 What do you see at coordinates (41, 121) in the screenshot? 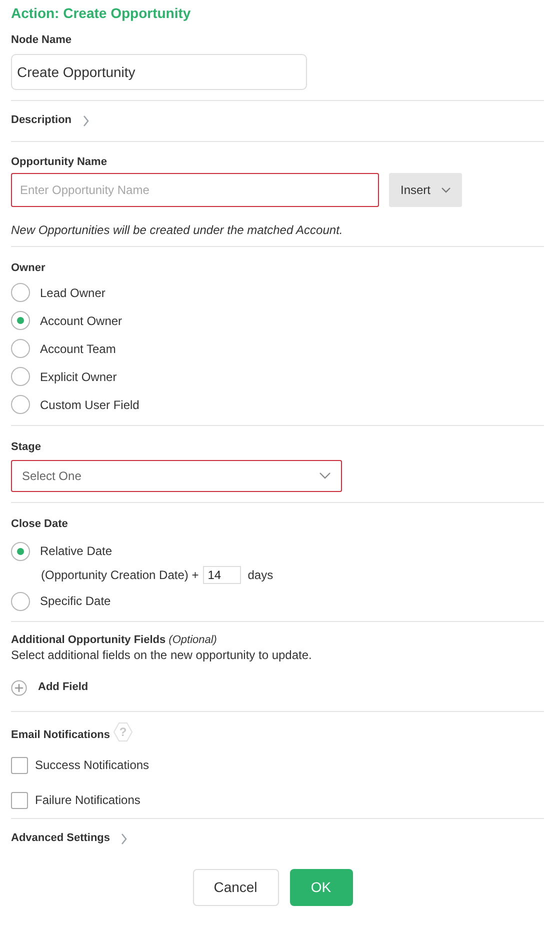
I see `section-toggle-label: Description` at bounding box center [41, 121].